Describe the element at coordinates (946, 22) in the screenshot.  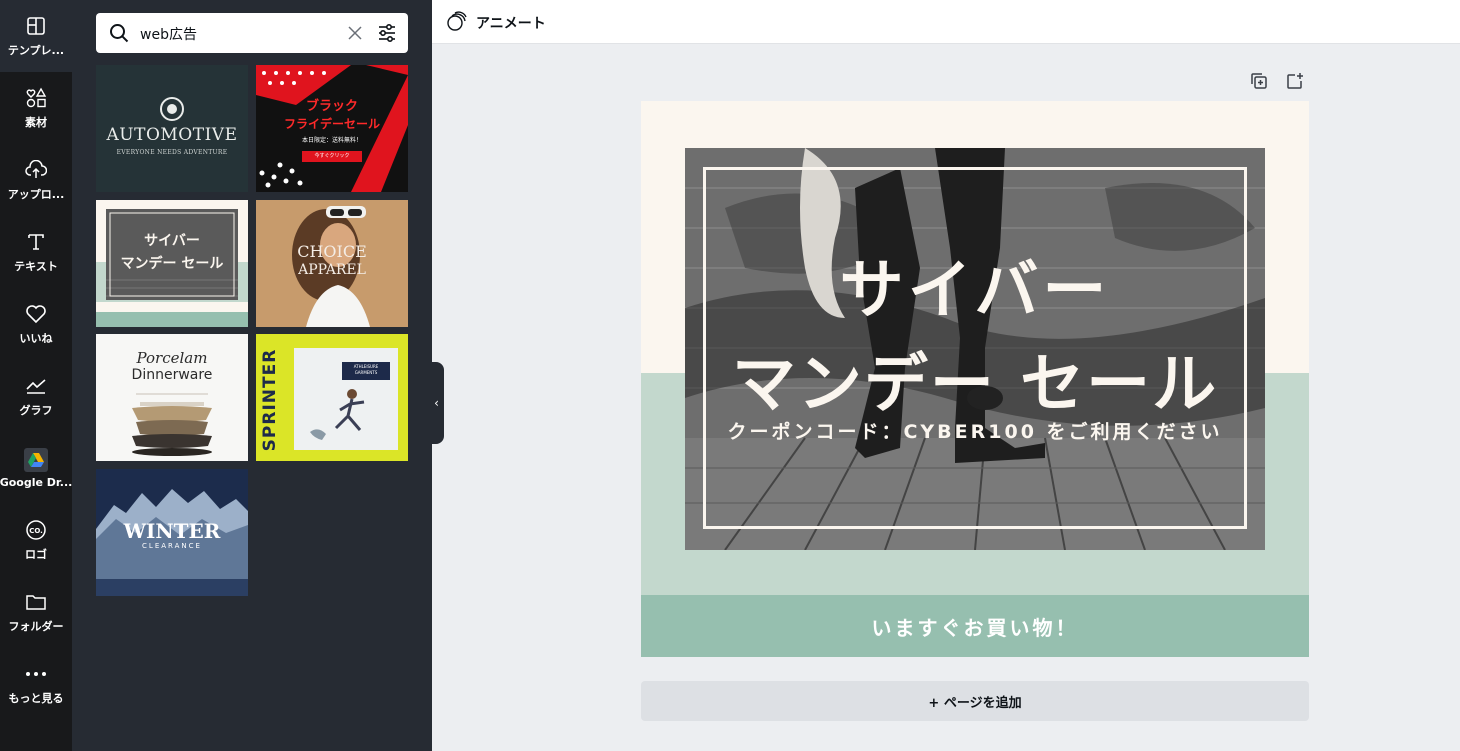
I see `editor-topbar: アニメート` at that location.